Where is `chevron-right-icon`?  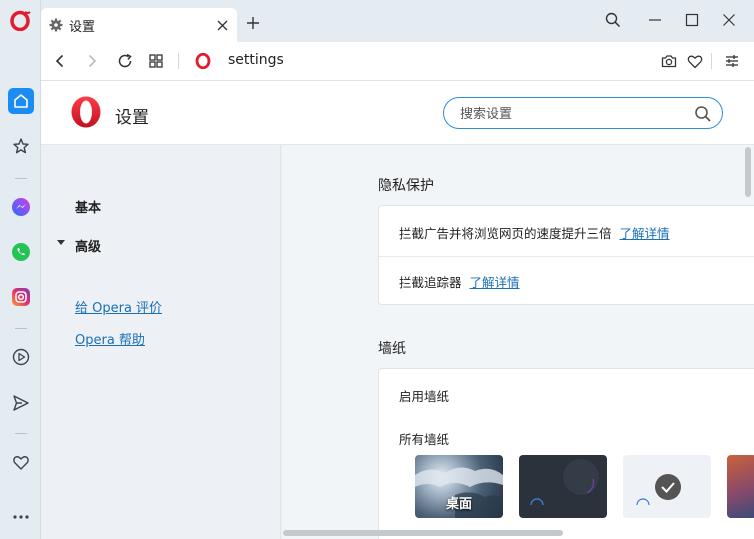 chevron-right-icon is located at coordinates (92, 61).